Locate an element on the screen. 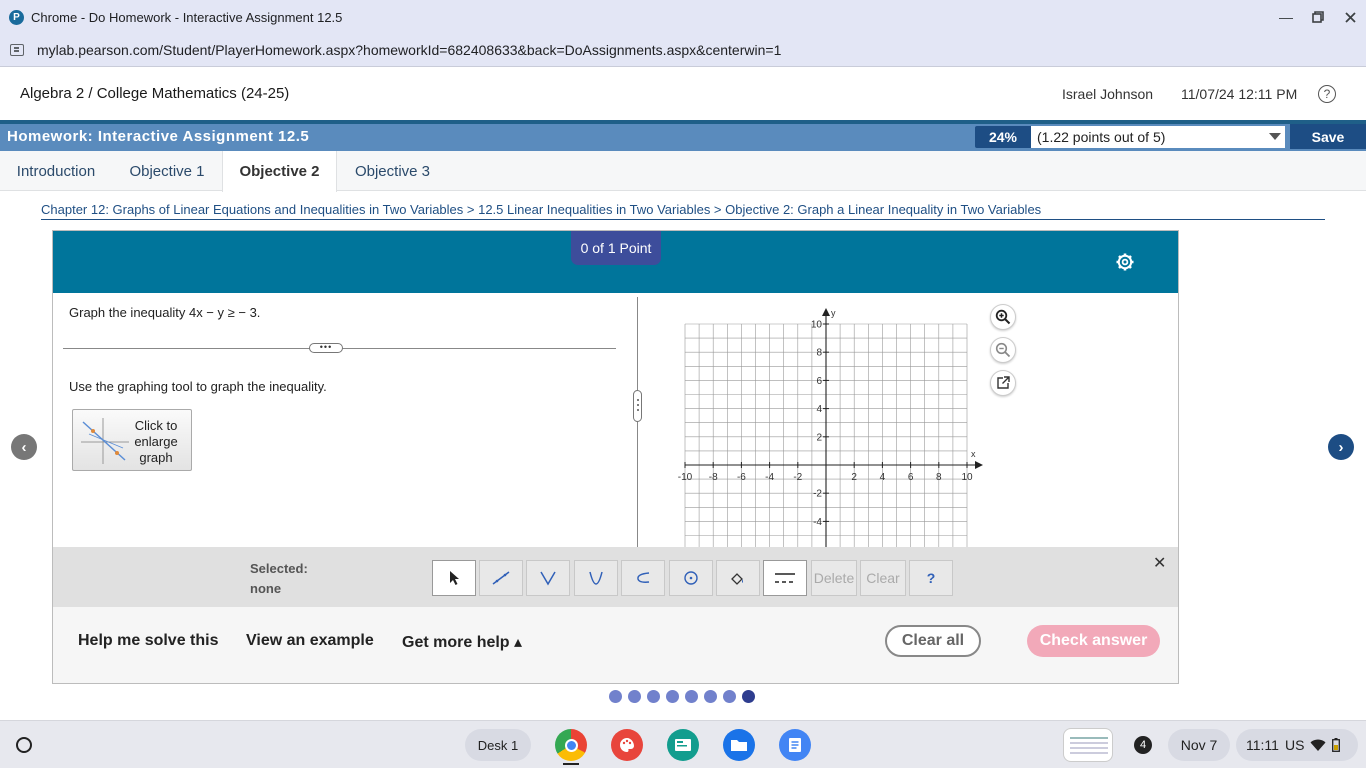 The width and height of the screenshot is (1366, 768). points-text: (1.22 points out of 5) is located at coordinates (1101, 137).